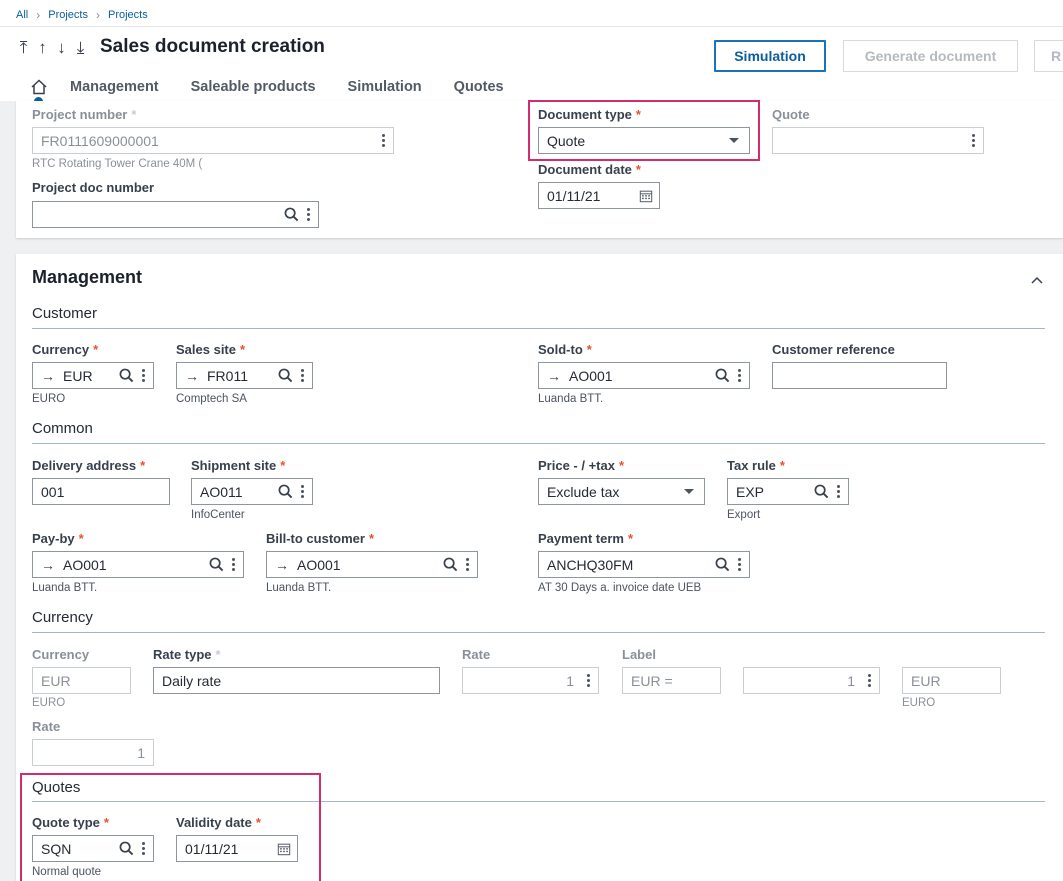 The width and height of the screenshot is (1063, 881). I want to click on sales-site-field: → FR011, so click(244, 375).